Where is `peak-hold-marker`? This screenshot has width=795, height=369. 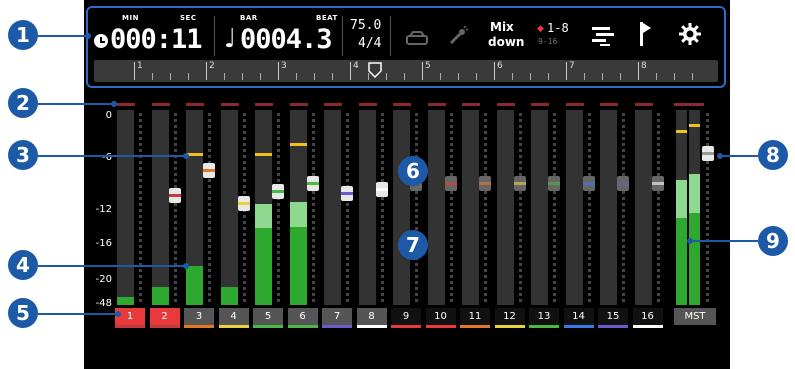 peak-hold-marker is located at coordinates (263, 154).